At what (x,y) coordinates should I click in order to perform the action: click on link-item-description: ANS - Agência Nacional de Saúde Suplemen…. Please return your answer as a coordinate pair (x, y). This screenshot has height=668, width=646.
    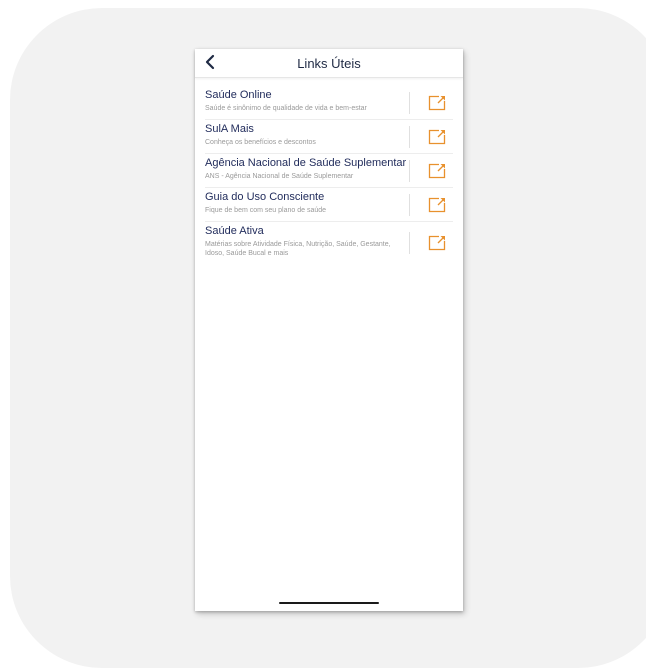
    Looking at the image, I should click on (279, 176).